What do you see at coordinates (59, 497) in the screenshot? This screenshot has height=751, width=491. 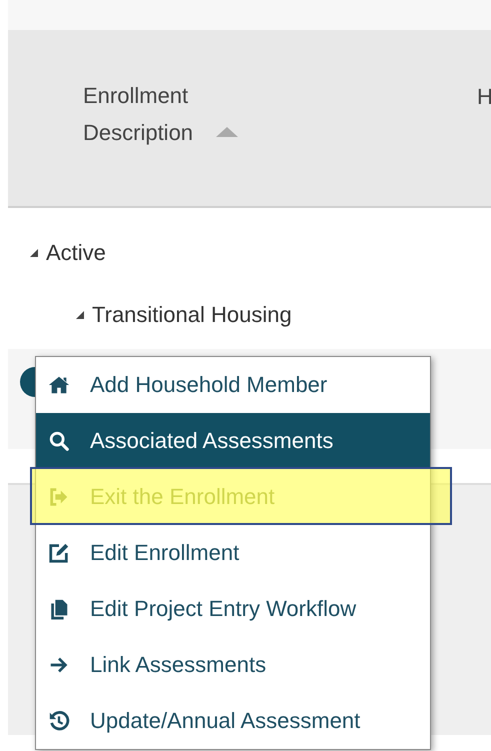 I see `exit-icon` at bounding box center [59, 497].